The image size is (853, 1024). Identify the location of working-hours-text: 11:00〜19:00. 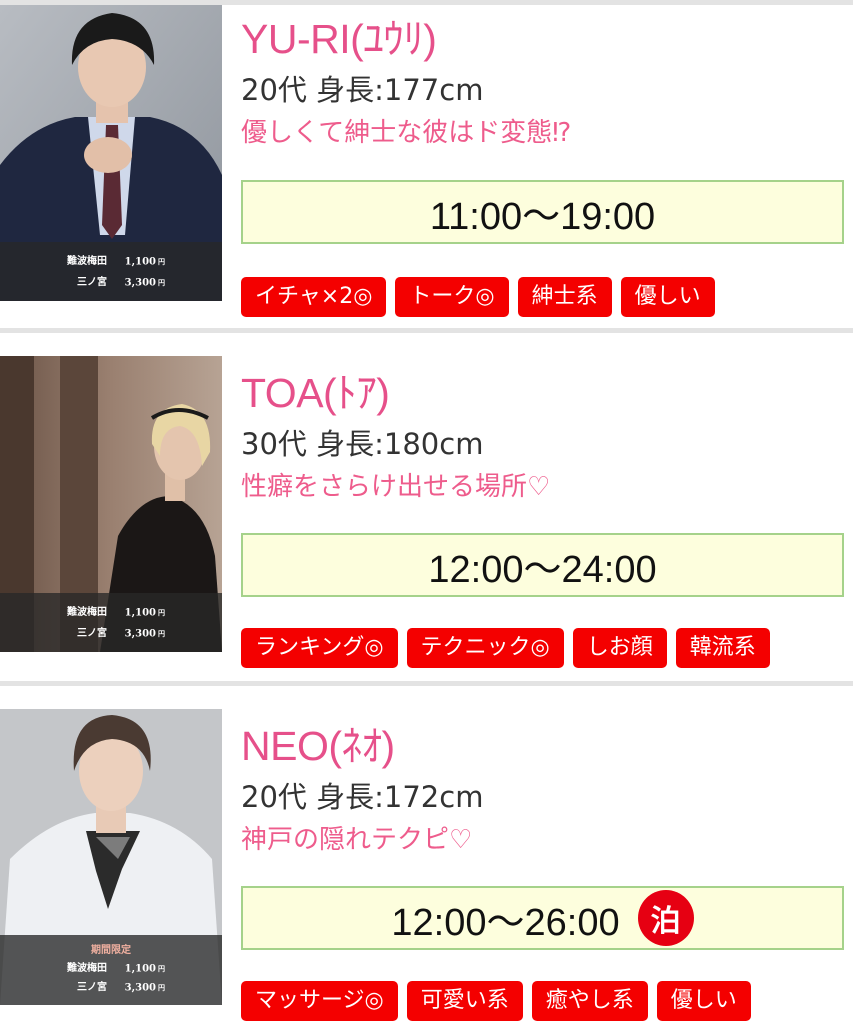
(542, 216).